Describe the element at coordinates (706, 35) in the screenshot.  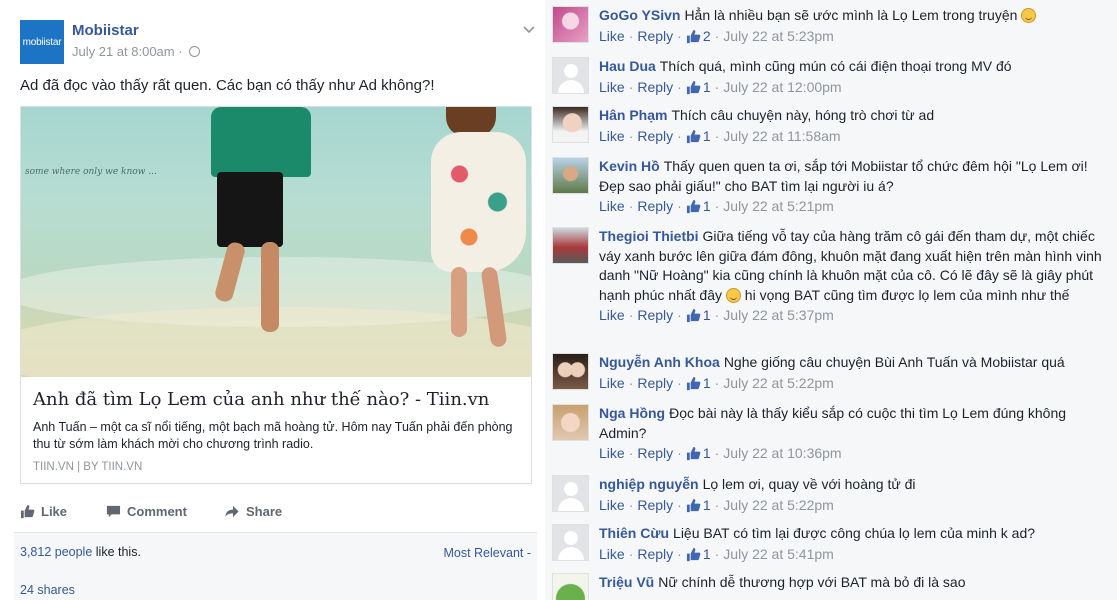
I see `like-count-value: 2` at that location.